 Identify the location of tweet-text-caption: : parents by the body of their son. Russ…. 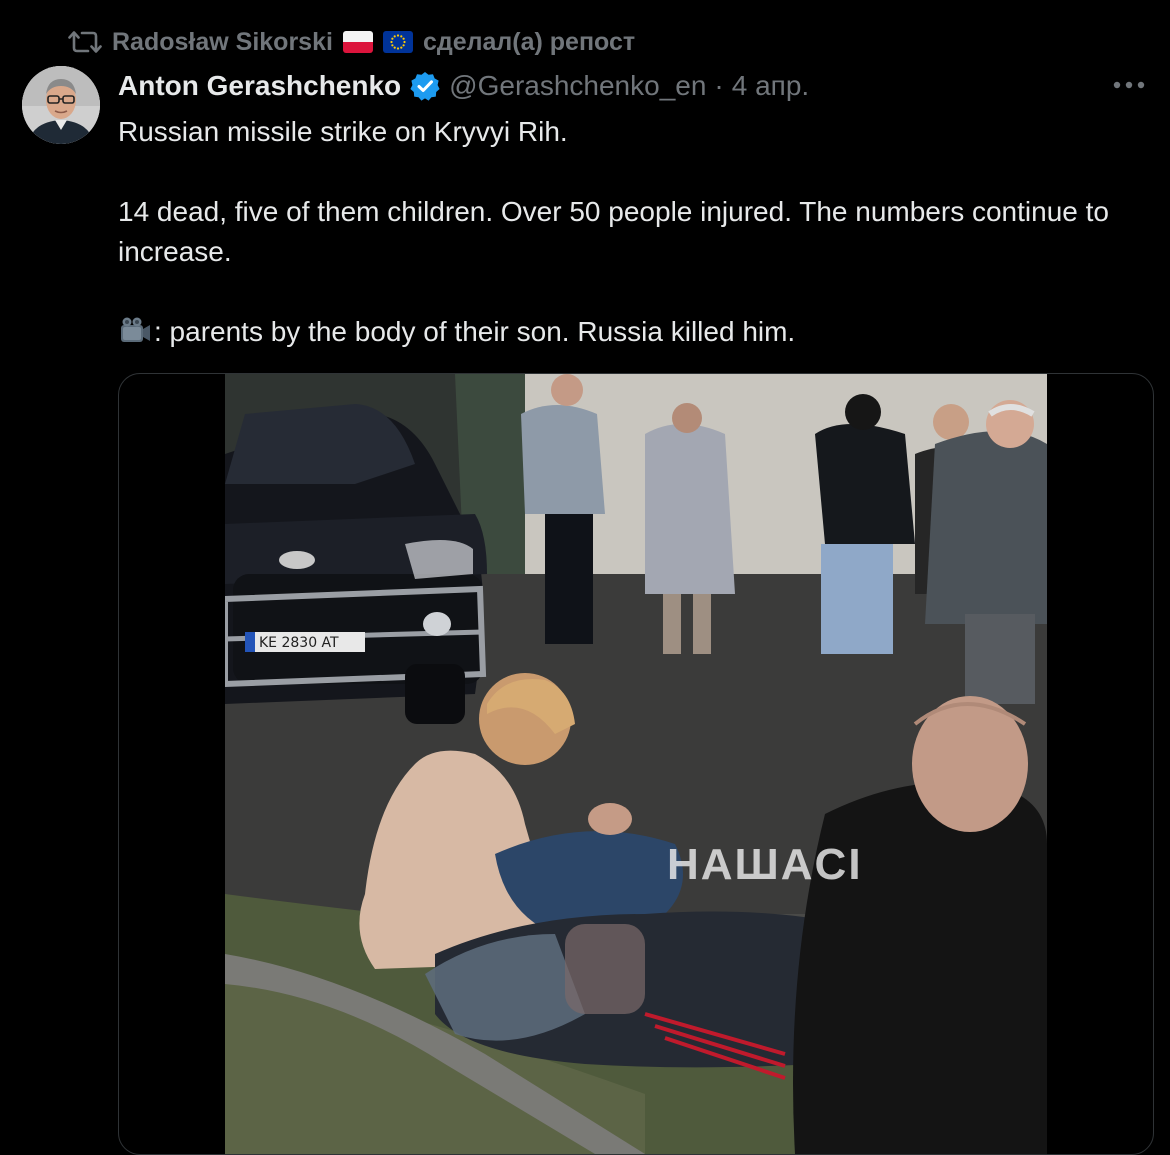
(475, 331).